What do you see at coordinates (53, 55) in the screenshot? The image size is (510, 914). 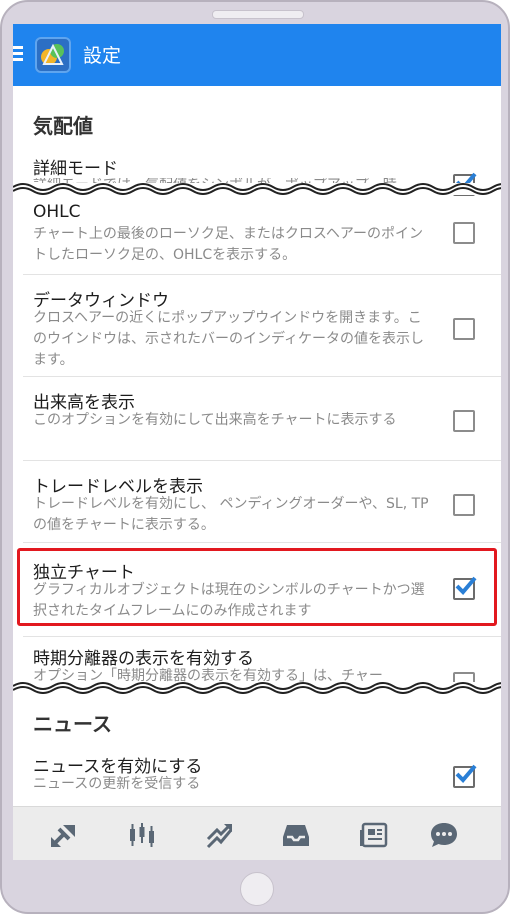 I see `metatrader-logo` at bounding box center [53, 55].